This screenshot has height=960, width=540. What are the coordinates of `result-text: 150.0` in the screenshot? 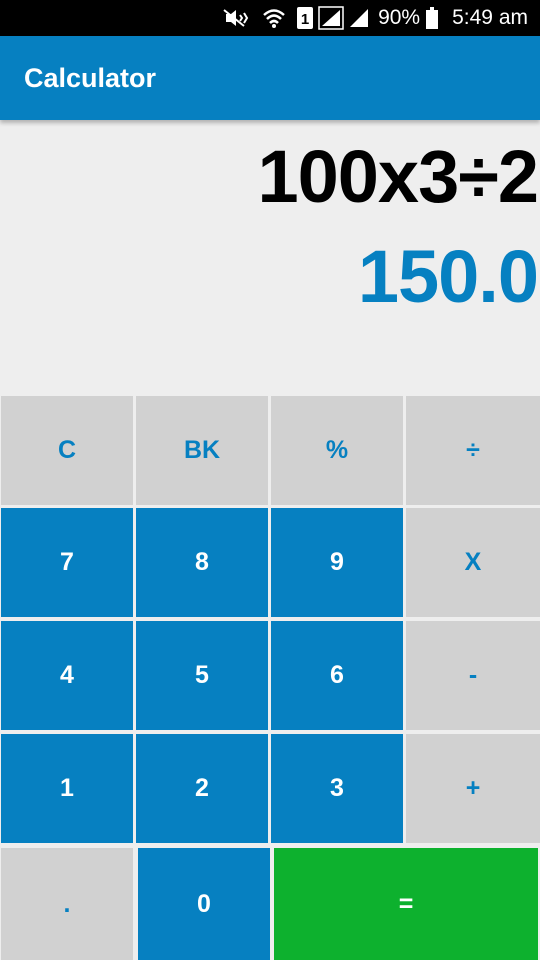 It's located at (448, 276).